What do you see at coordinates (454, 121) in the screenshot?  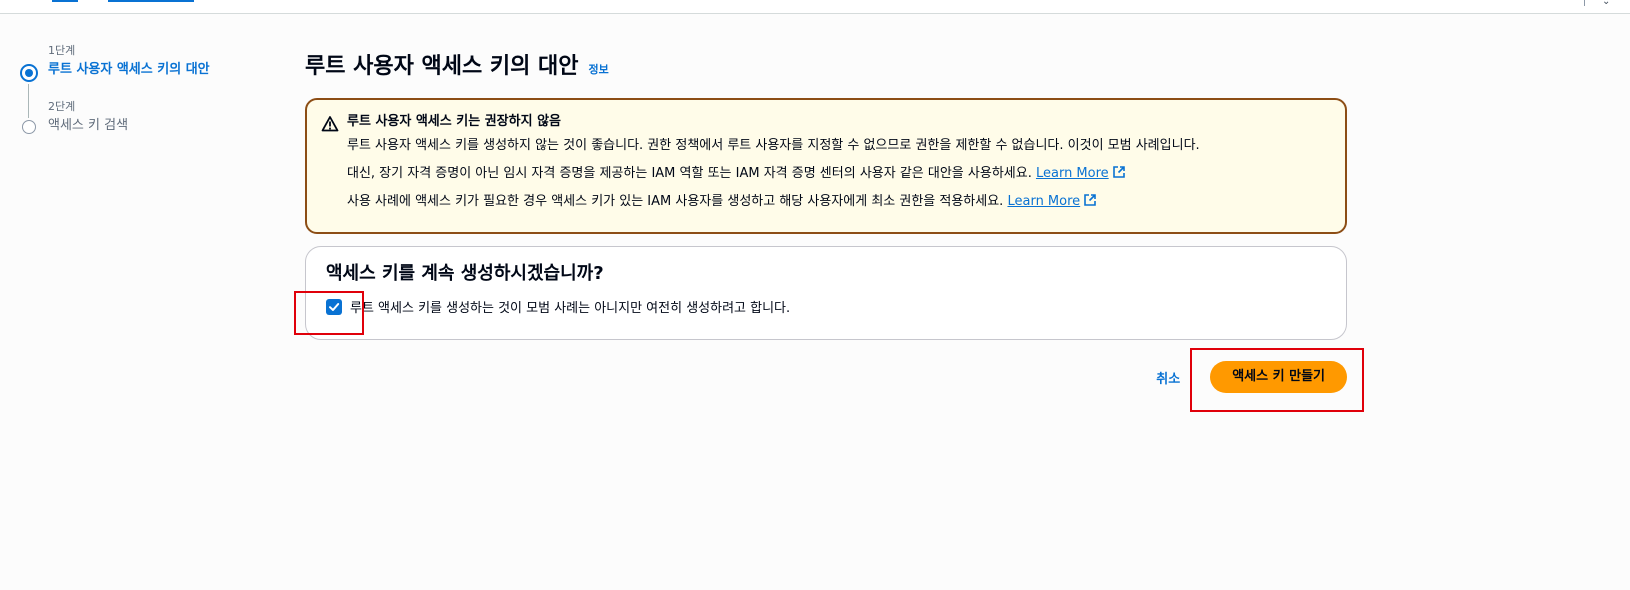 I see `warning-title: 루트 사용자 액세스 키는 권장하지 않음` at bounding box center [454, 121].